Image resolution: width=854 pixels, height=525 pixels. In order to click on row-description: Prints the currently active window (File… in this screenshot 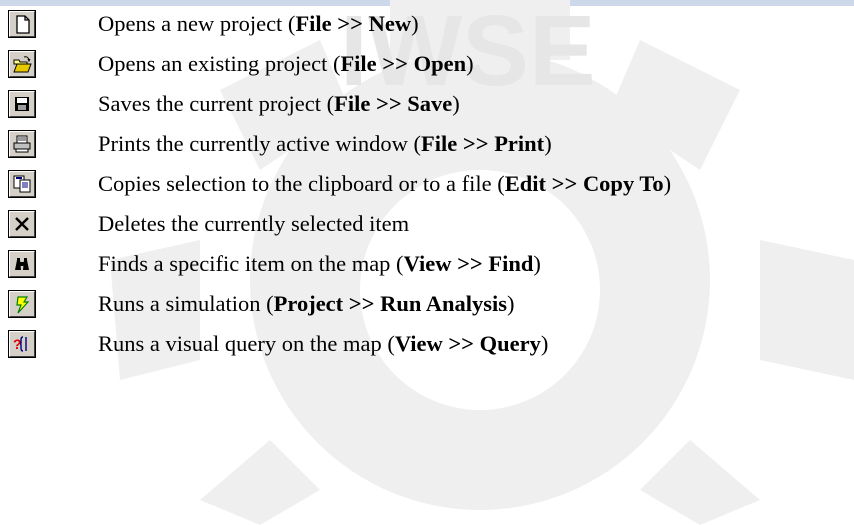, I will do `click(325, 144)`.